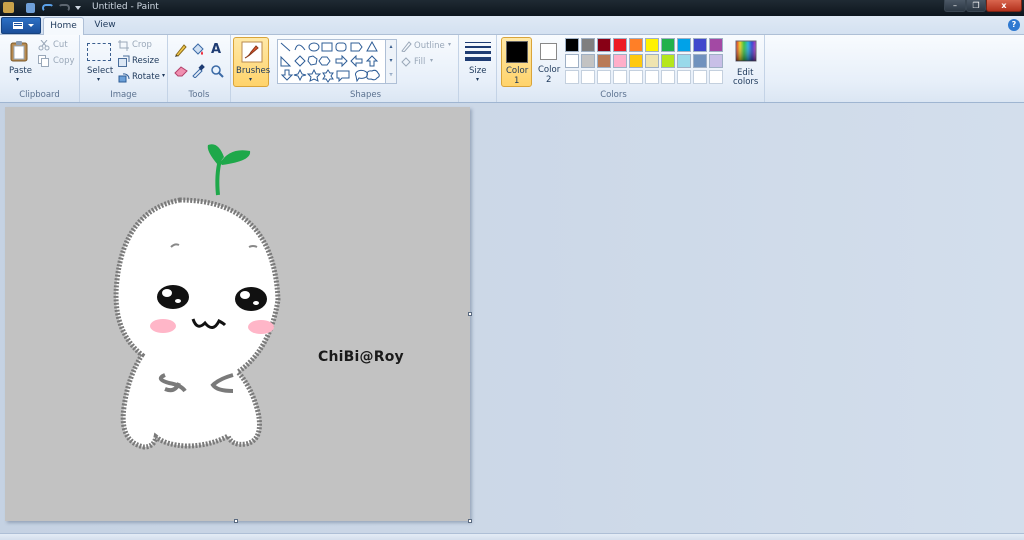 The height and width of the screenshot is (540, 1024). Describe the element at coordinates (216, 49) in the screenshot. I see `text-tool-icon: A` at that location.